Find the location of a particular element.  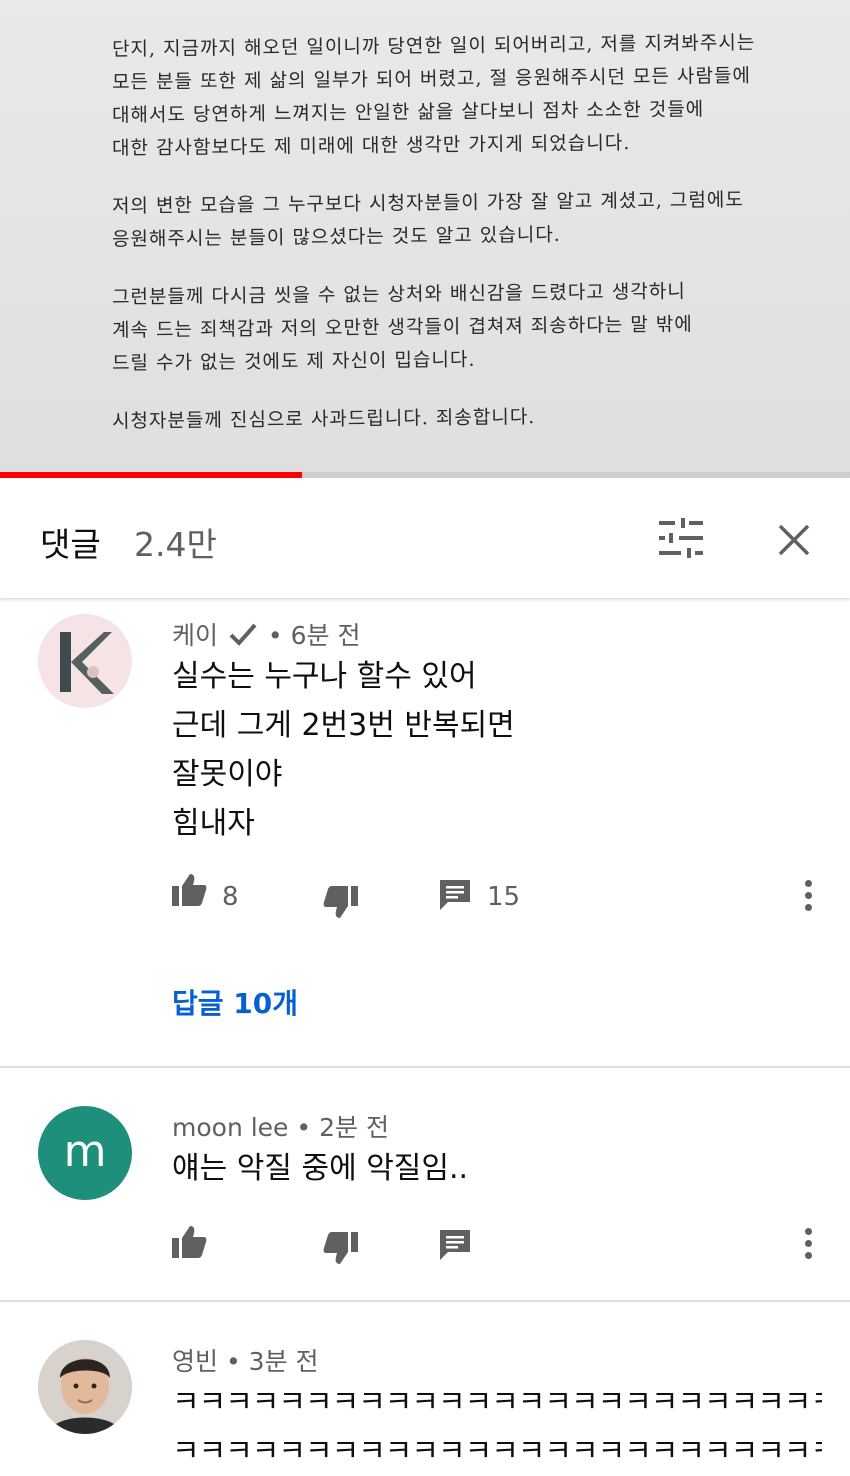

avatar-letter: m is located at coordinates (85, 1151).